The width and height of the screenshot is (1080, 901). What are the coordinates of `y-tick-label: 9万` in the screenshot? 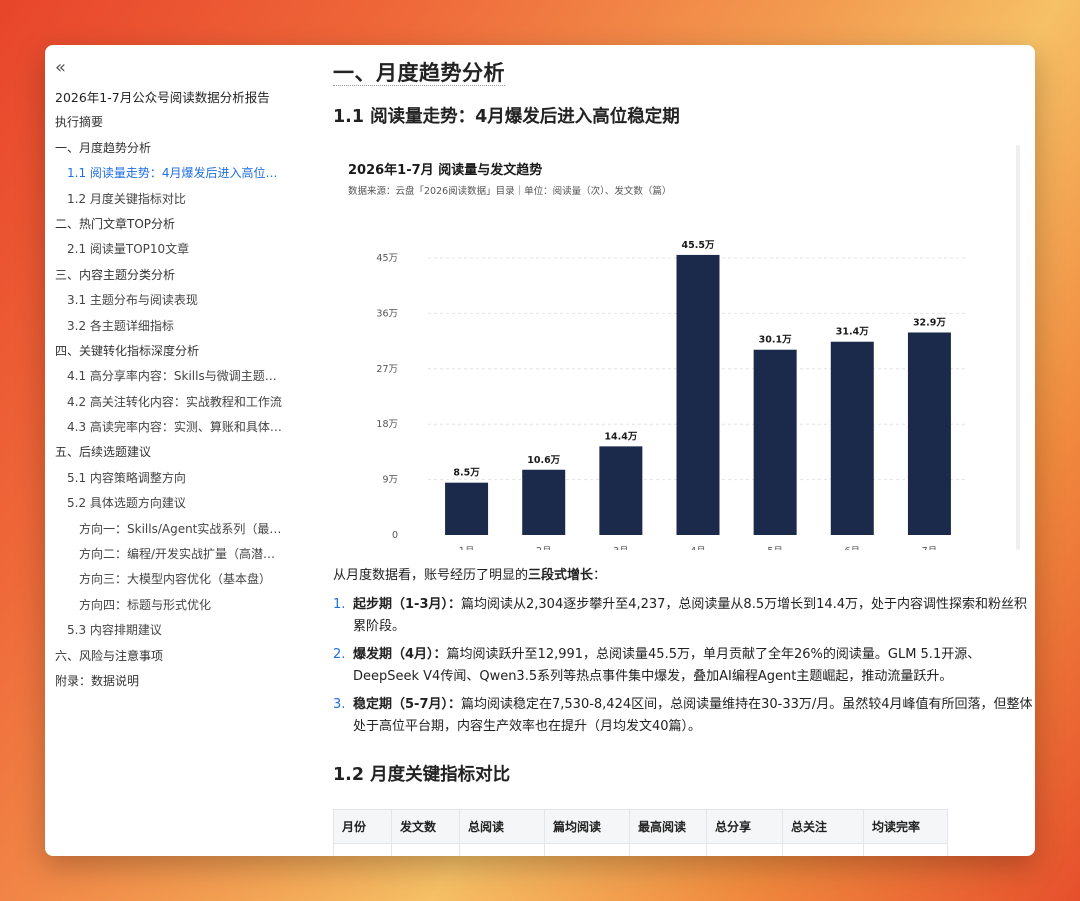 It's located at (390, 480).